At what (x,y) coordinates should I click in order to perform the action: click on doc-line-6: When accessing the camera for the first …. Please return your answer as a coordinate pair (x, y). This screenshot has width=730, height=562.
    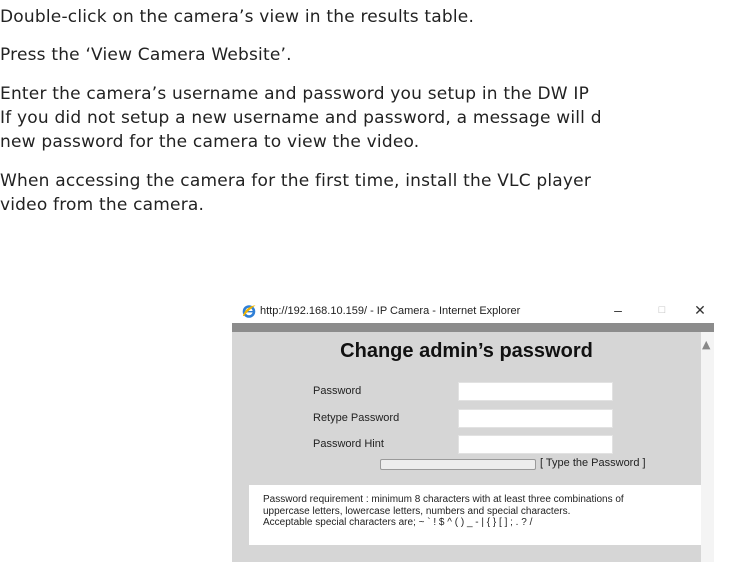
    Looking at the image, I should click on (296, 181).